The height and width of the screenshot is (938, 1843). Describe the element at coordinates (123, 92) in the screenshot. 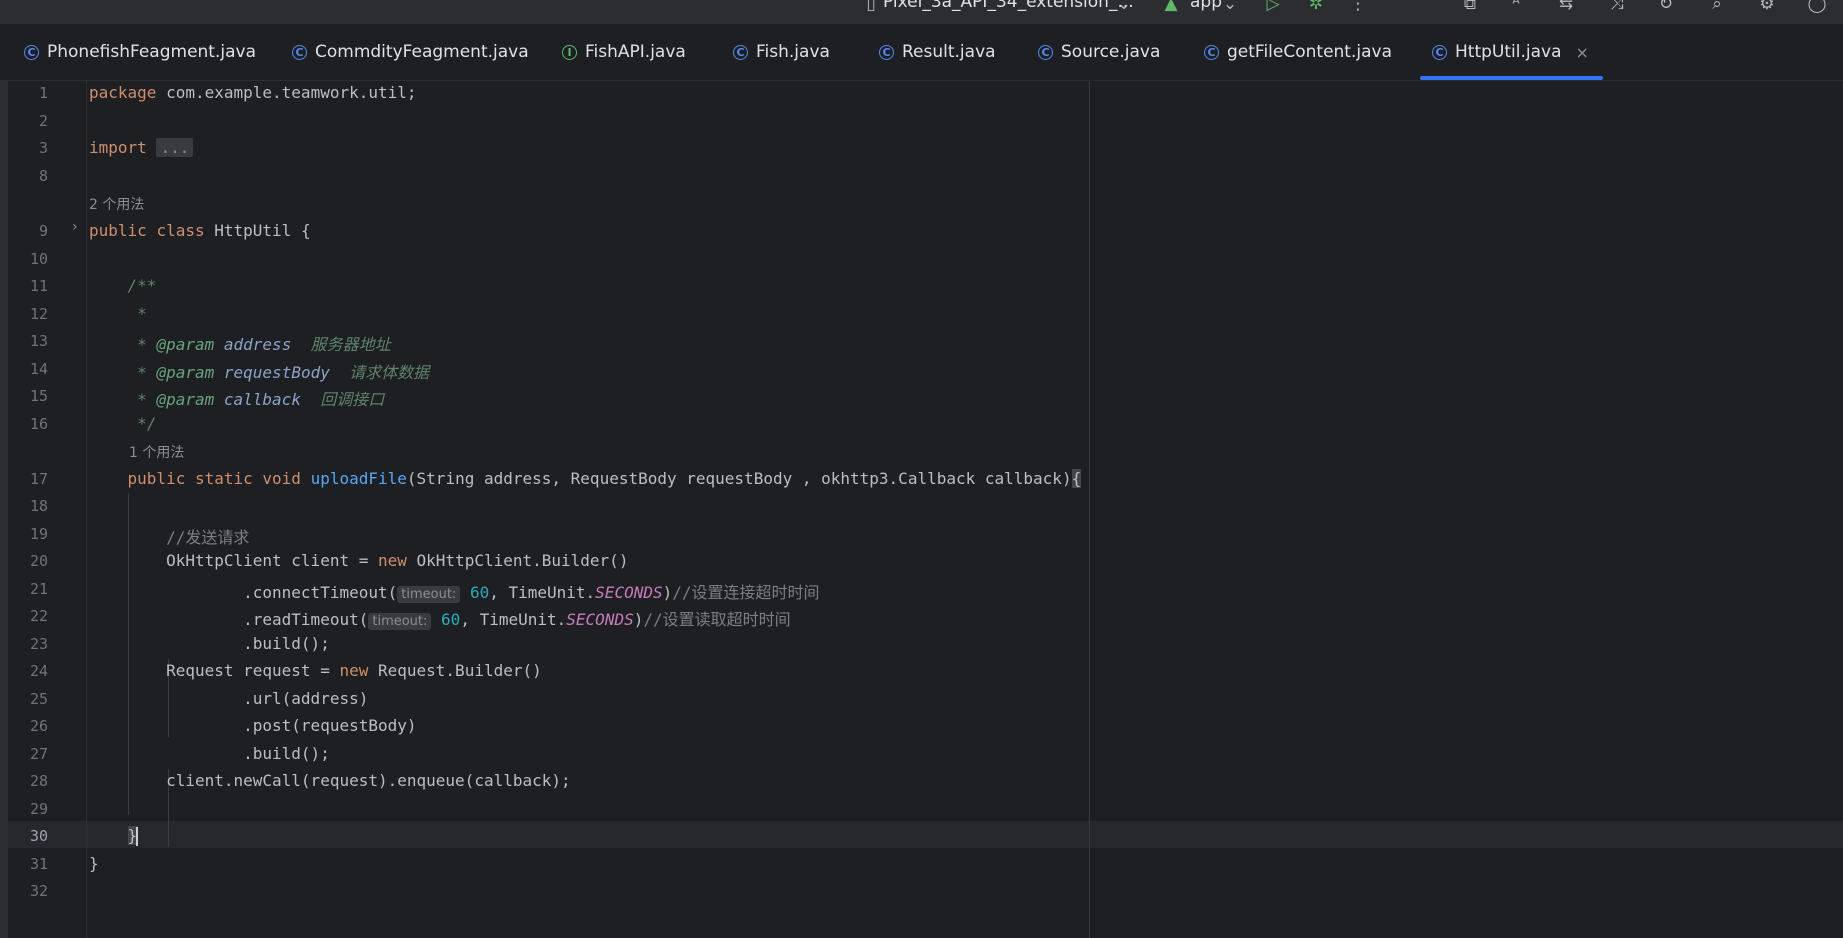

I see `keyword: package` at that location.